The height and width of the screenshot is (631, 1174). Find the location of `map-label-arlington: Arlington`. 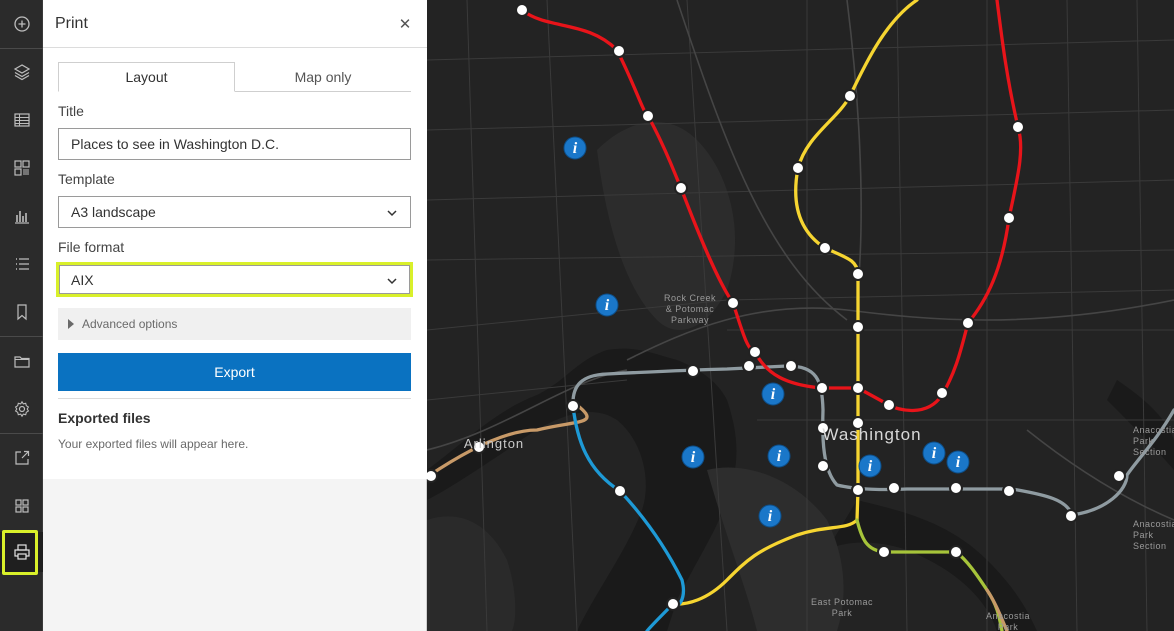

map-label-arlington: Arlington is located at coordinates (494, 443).